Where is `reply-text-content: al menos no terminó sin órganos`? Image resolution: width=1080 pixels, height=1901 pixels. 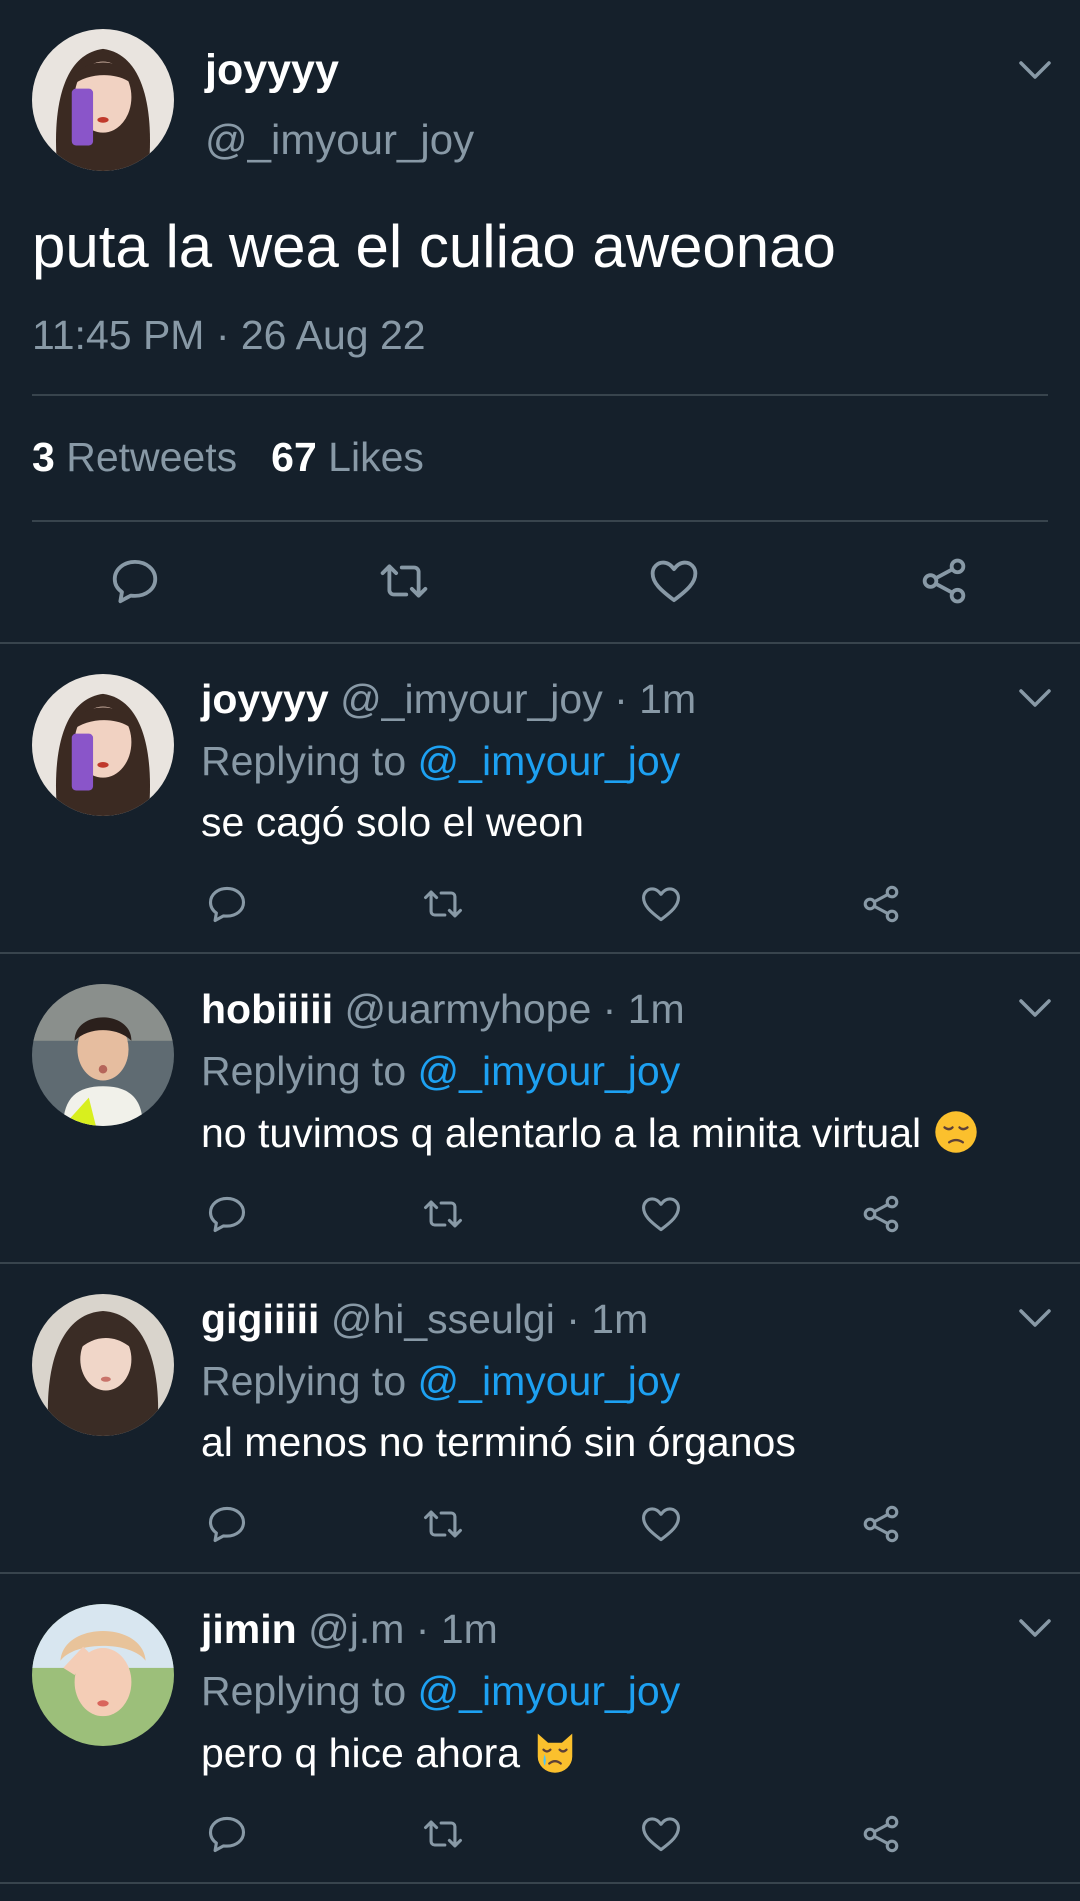
reply-text-content: al menos no terminó sin órganos is located at coordinates (498, 1442).